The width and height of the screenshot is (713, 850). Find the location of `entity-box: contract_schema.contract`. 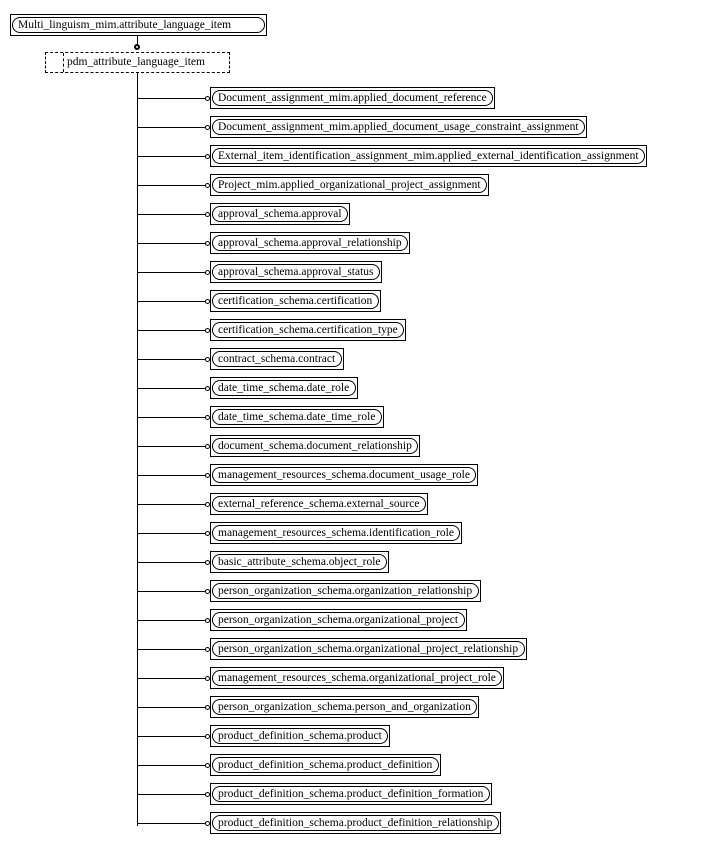

entity-box: contract_schema.contract is located at coordinates (277, 359).